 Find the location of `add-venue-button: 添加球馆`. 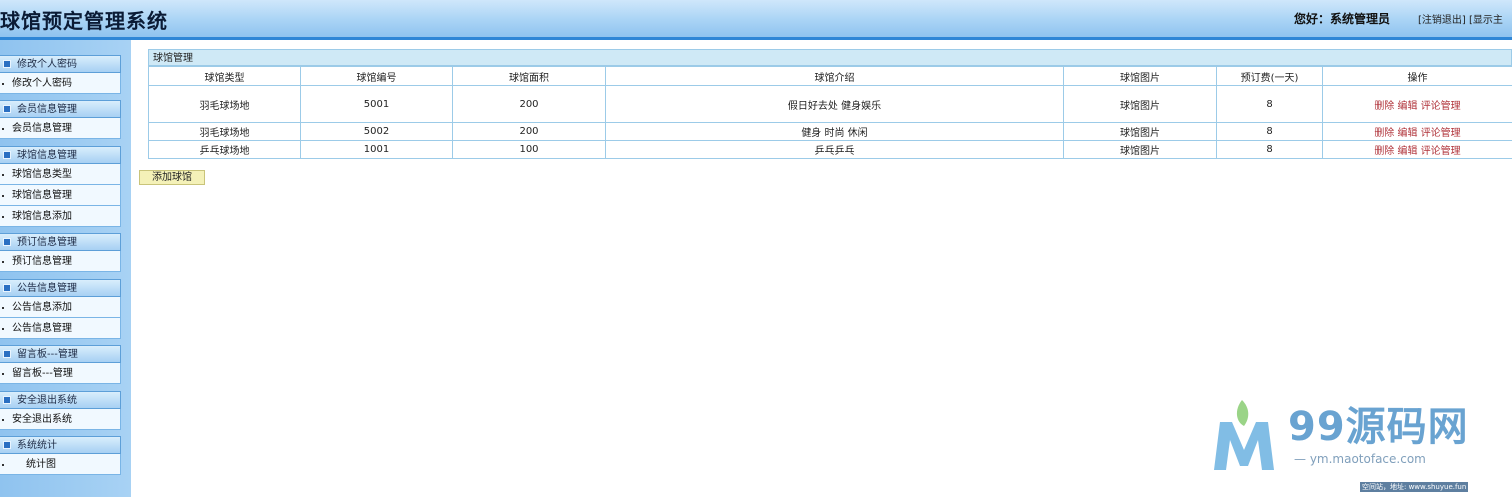

add-venue-button: 添加球馆 is located at coordinates (172, 177).